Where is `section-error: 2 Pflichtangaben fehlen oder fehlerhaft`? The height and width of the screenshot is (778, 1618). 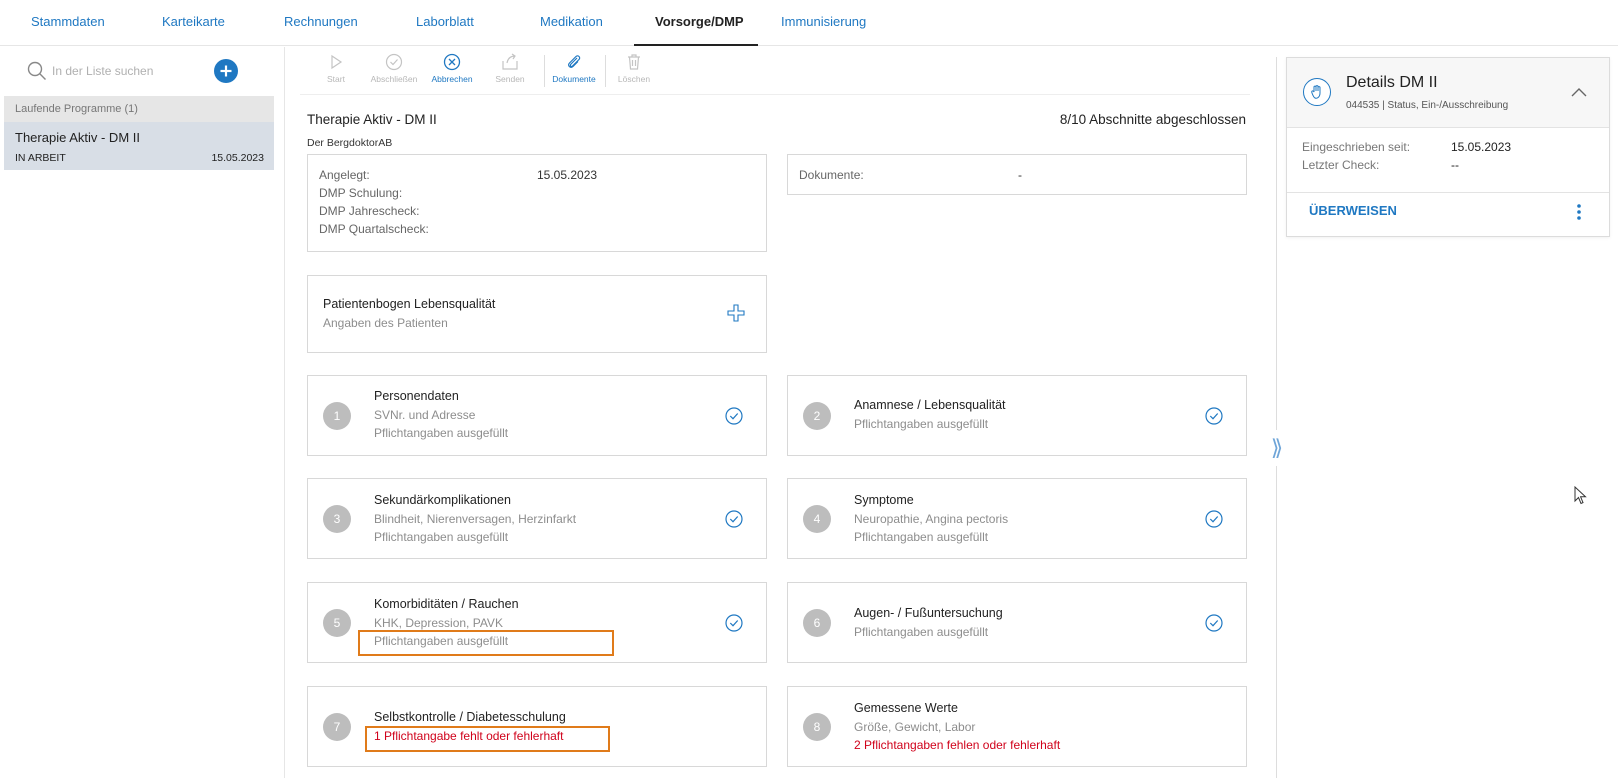
section-error: 2 Pflichtangaben fehlen oder fehlerhaft is located at coordinates (957, 745).